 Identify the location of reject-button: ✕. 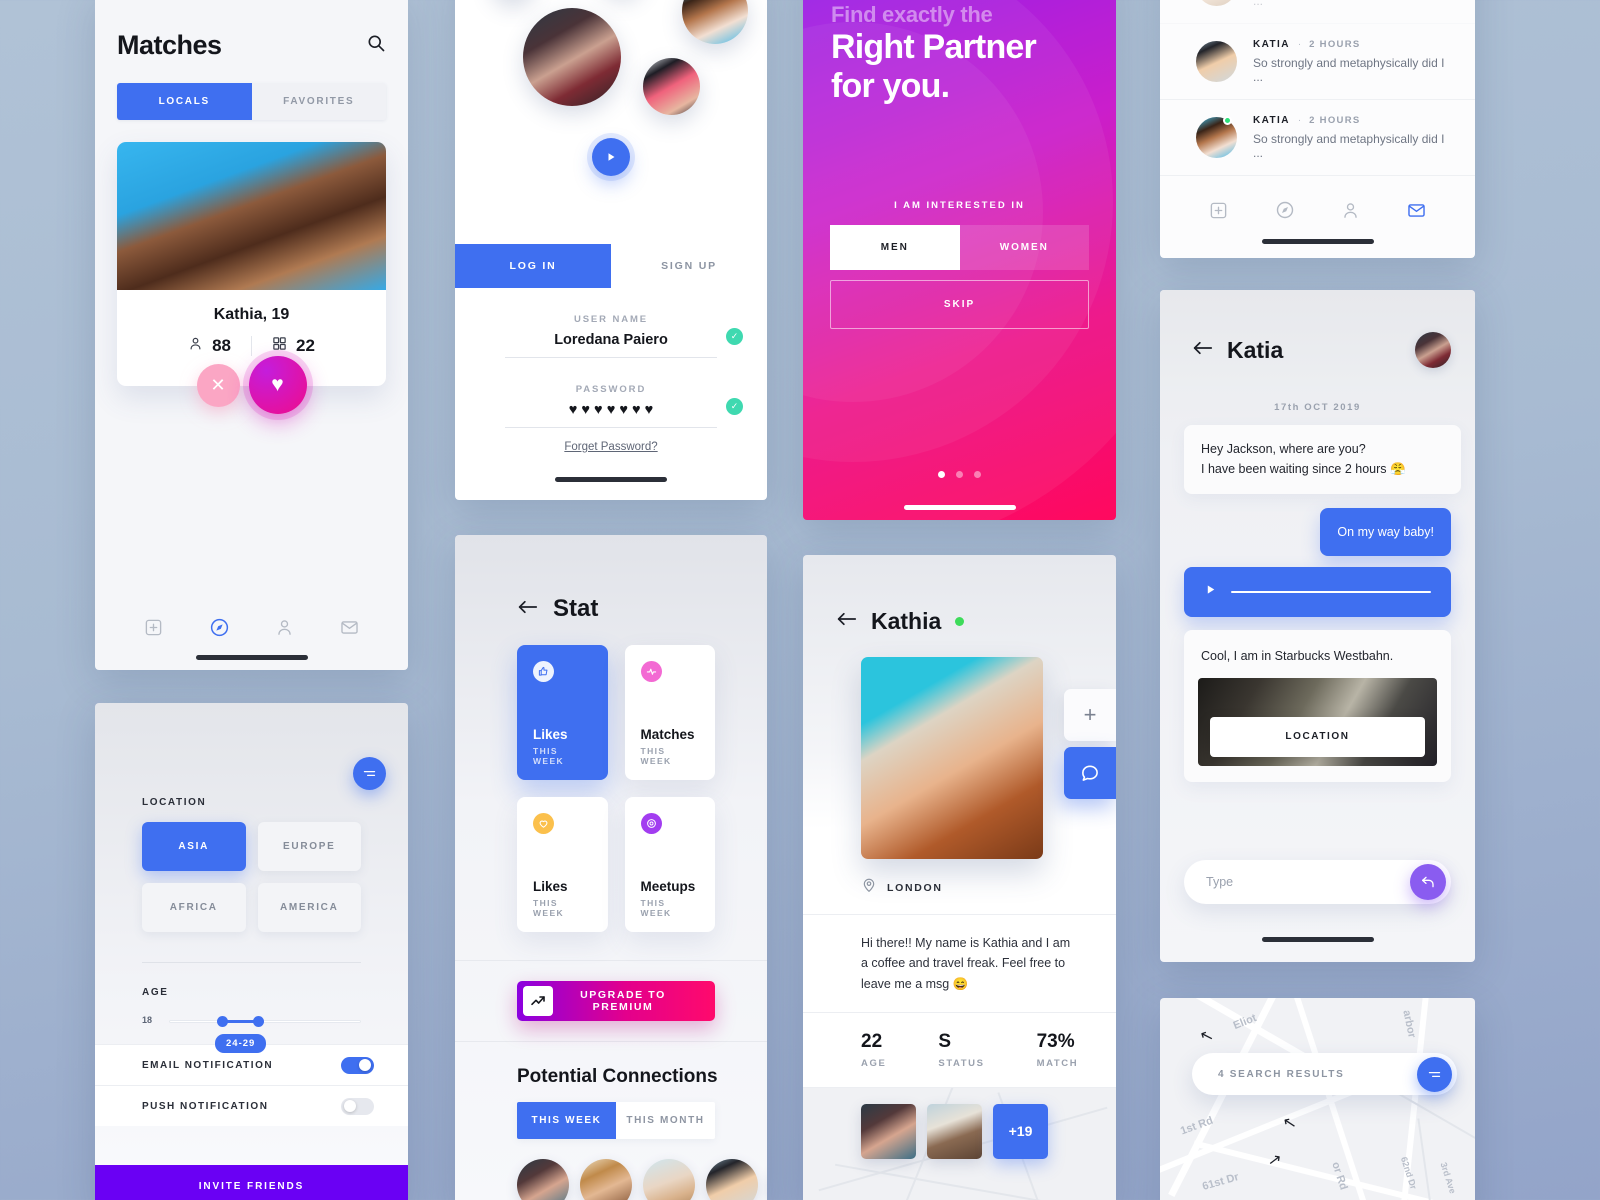
(218, 385).